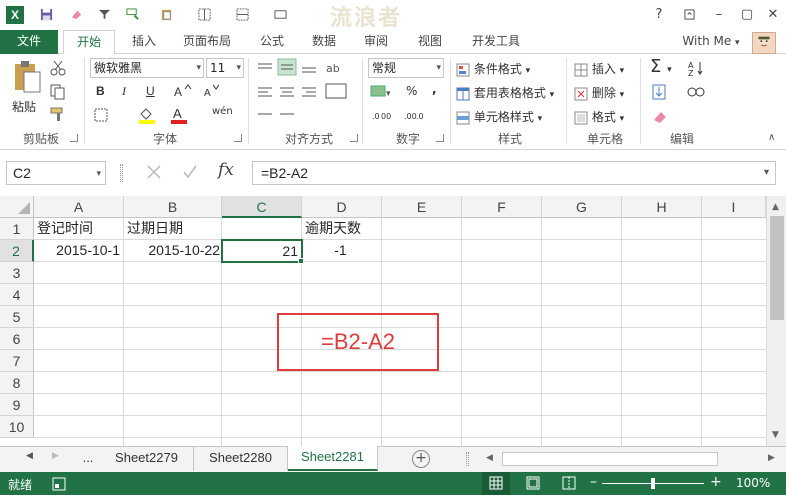  What do you see at coordinates (183, 92) in the screenshot?
I see `increase-font-icon: A` at bounding box center [183, 92].